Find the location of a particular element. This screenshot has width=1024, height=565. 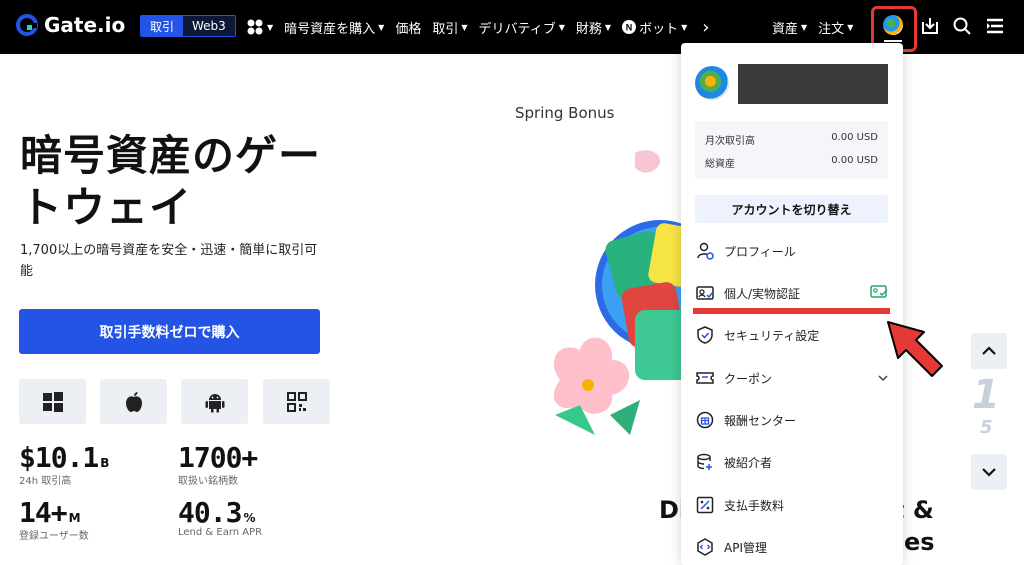

mode-switch: 取引 Web3 is located at coordinates (188, 26).